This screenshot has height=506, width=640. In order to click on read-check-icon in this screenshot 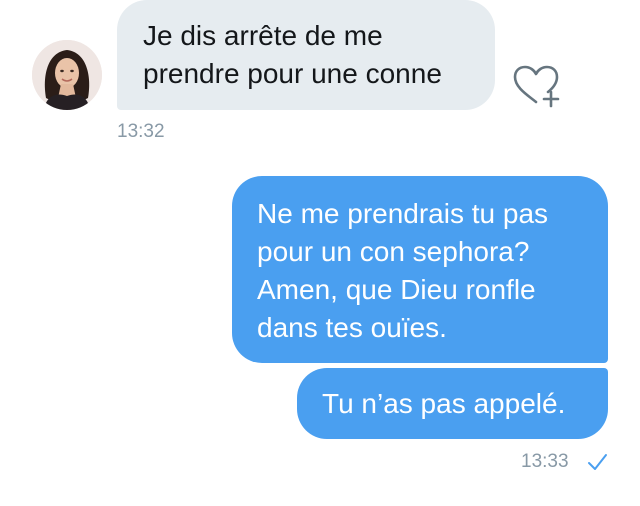, I will do `click(597, 462)`.